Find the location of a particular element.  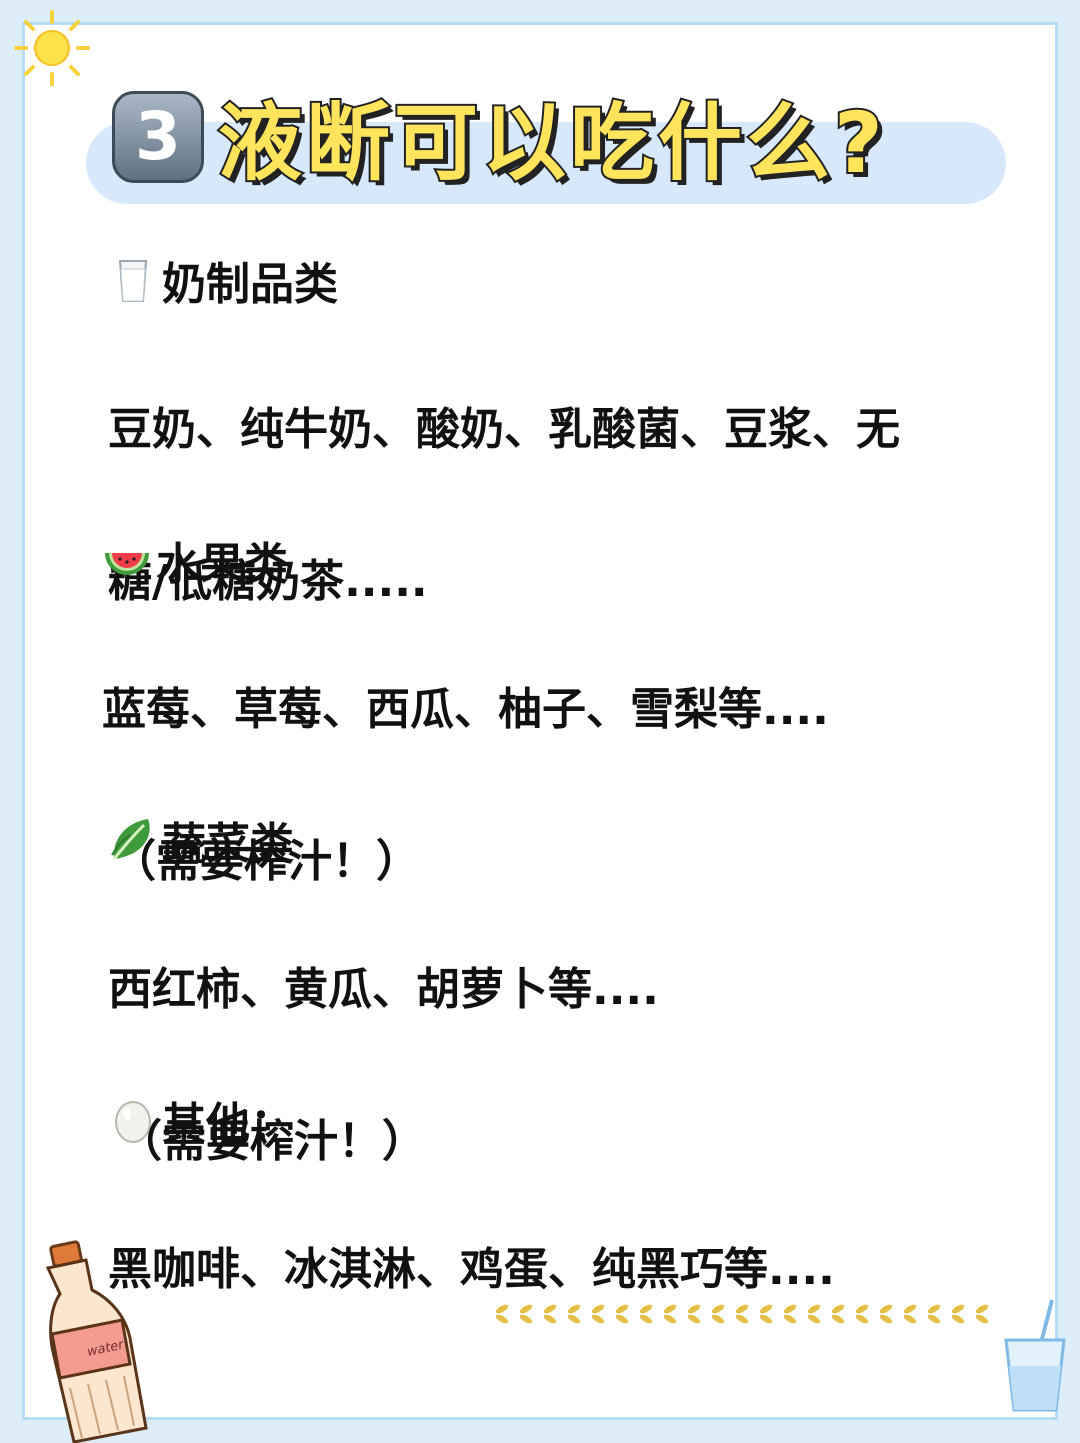

section-line: 豆奶、纯牛奶、酸奶、乳酸菌、豆浆、无 is located at coordinates (504, 429).